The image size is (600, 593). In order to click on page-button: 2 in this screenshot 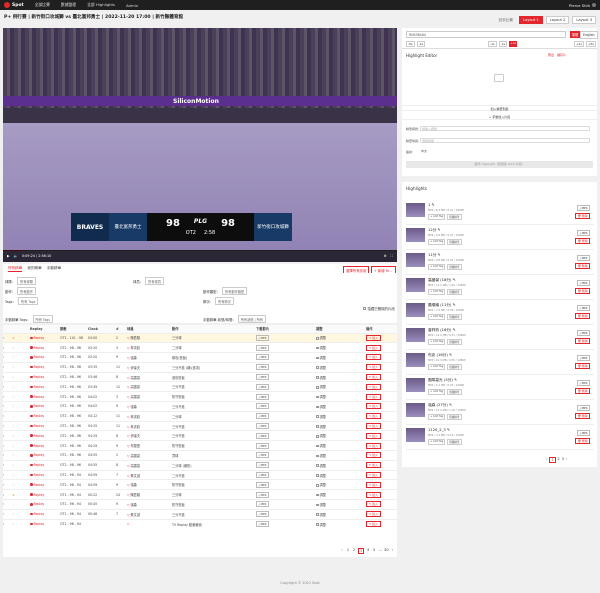, I will do `click(354, 551)`.